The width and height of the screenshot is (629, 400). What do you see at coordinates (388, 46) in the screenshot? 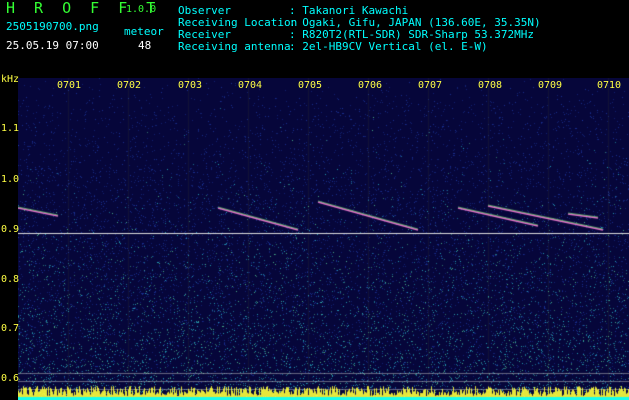
I see `antenna-value: : 2el-HB9CV Vertical (el. E-W)` at bounding box center [388, 46].